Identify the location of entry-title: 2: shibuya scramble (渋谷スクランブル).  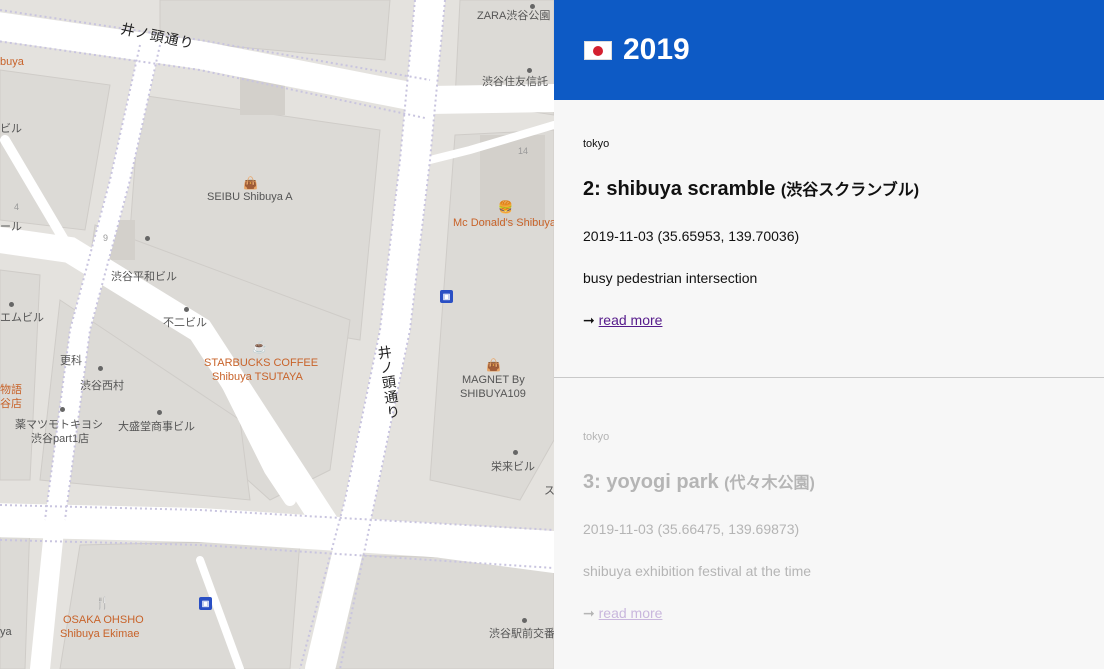
(751, 189).